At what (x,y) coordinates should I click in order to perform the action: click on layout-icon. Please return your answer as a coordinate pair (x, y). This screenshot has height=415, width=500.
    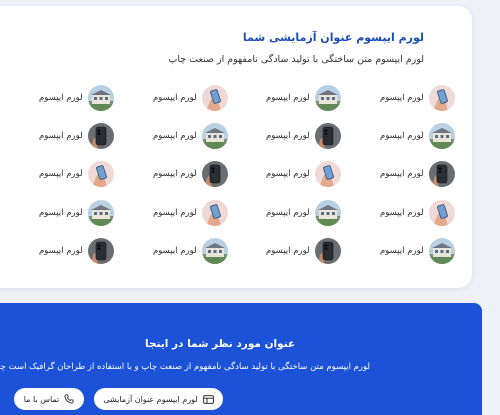
    Looking at the image, I should click on (208, 399).